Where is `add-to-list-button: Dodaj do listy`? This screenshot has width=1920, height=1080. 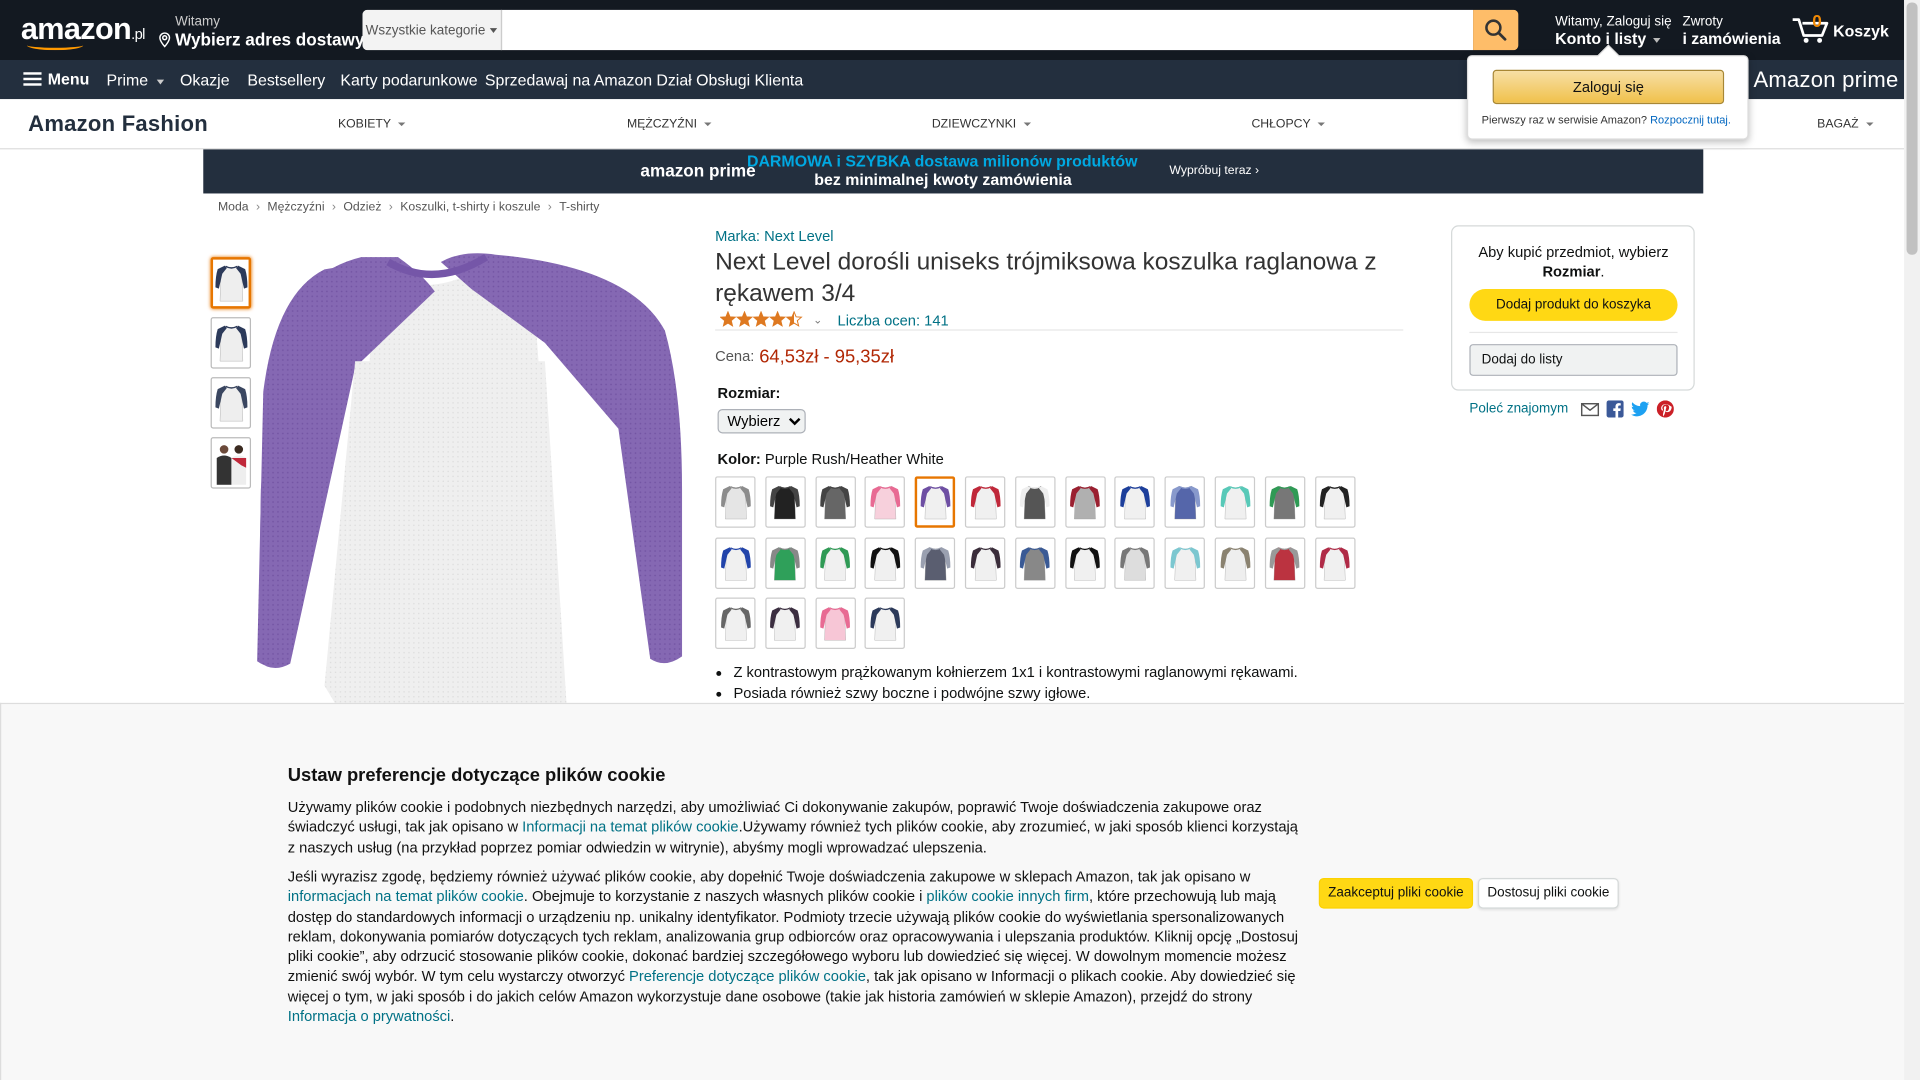 add-to-list-button: Dodaj do listy is located at coordinates (1573, 360).